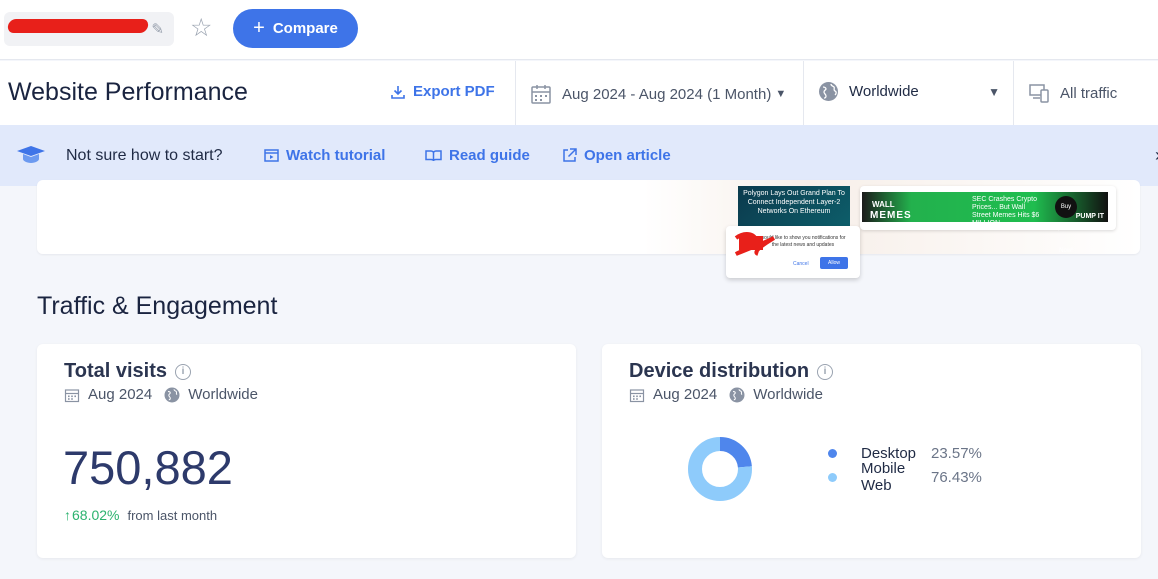 The width and height of the screenshot is (1158, 579). I want to click on help-question: Not sure how to start?, so click(144, 155).